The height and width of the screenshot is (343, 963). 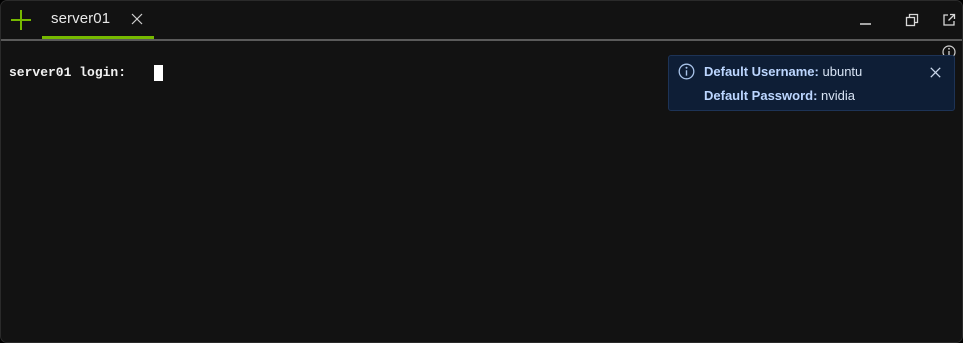 I want to click on password-value: nvidia, so click(x=838, y=95).